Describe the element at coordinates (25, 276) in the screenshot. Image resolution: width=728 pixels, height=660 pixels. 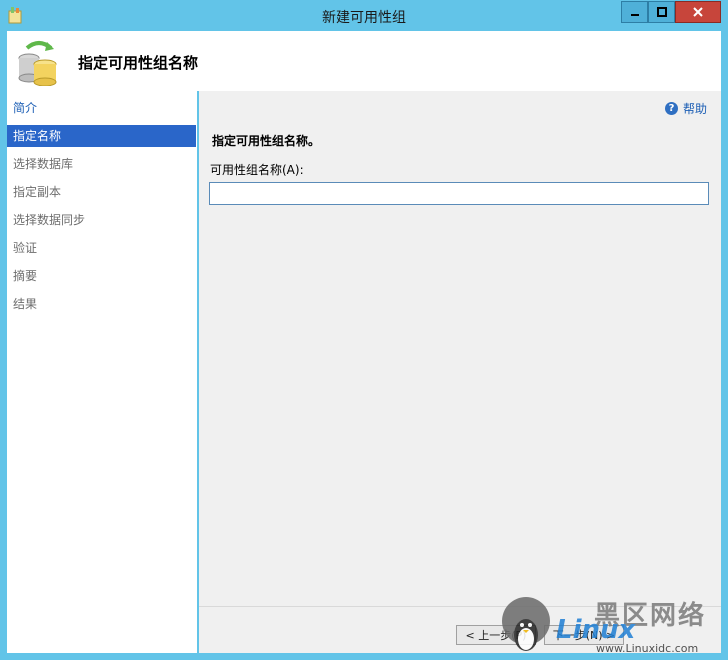
I see `nav-item-summary: 摘要` at that location.